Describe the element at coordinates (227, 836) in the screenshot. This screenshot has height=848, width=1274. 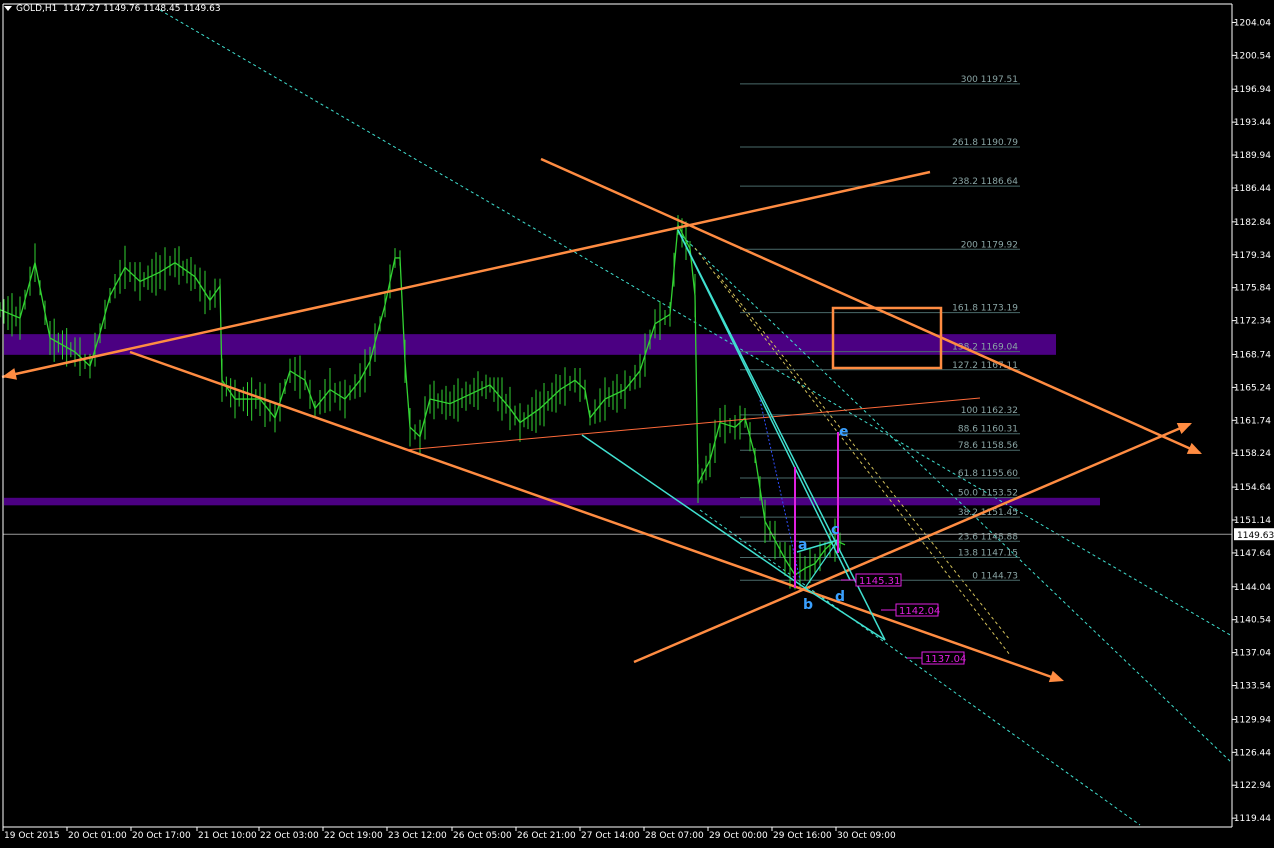
I see `x-tick-label: 21 Oct 10:00` at that location.